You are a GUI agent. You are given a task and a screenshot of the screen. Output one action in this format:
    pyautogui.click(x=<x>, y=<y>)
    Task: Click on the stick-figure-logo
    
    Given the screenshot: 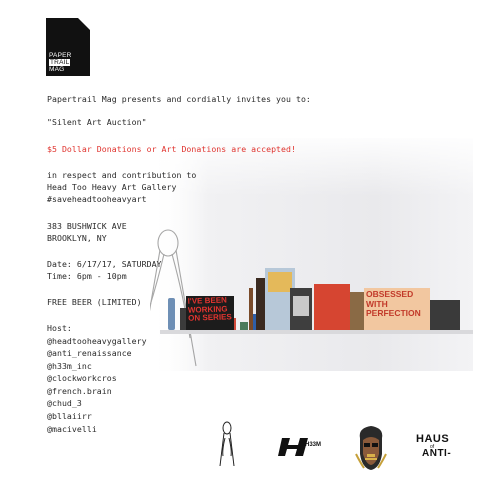 What is the action you would take?
    pyautogui.click(x=227, y=444)
    